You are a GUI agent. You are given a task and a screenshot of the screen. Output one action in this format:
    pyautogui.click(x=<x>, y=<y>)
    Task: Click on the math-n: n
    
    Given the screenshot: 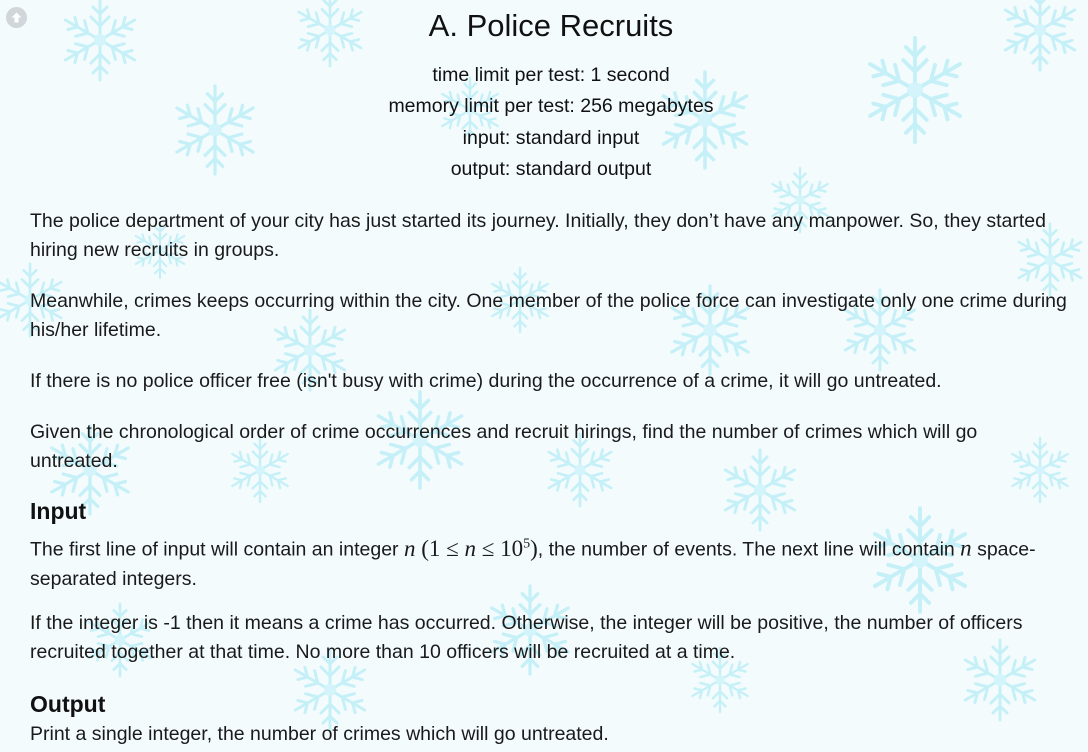 What is the action you would take?
    pyautogui.click(x=966, y=548)
    